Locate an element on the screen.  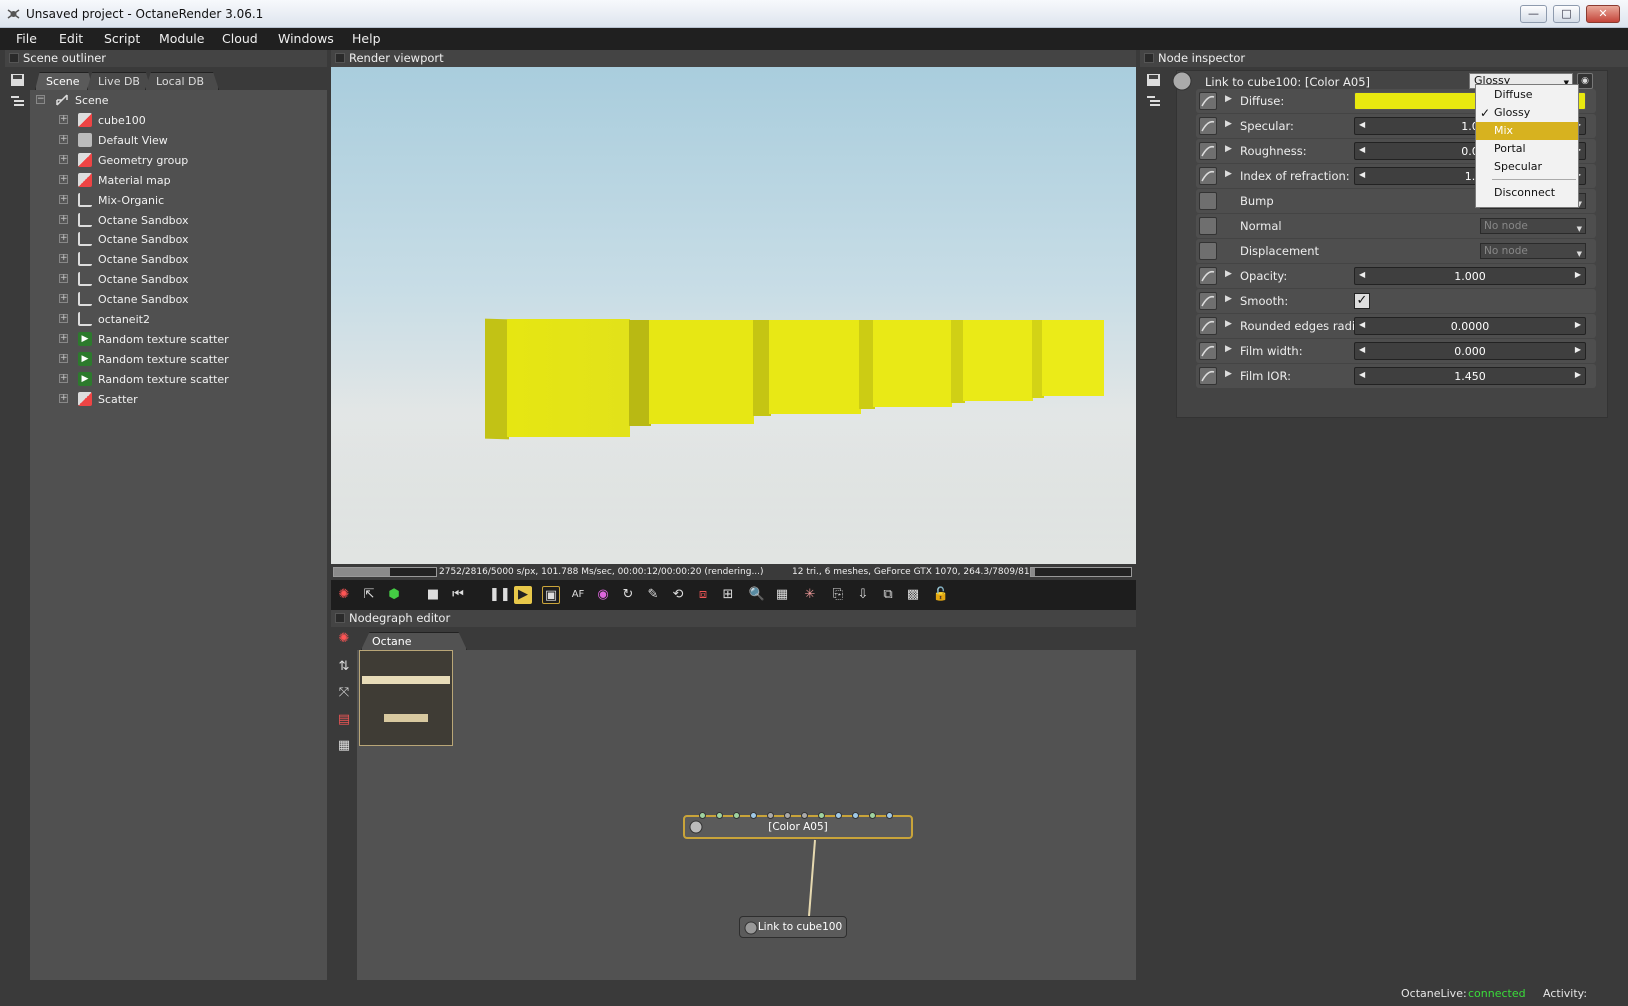
smooth-checkbox: ✓ is located at coordinates (1362, 301).